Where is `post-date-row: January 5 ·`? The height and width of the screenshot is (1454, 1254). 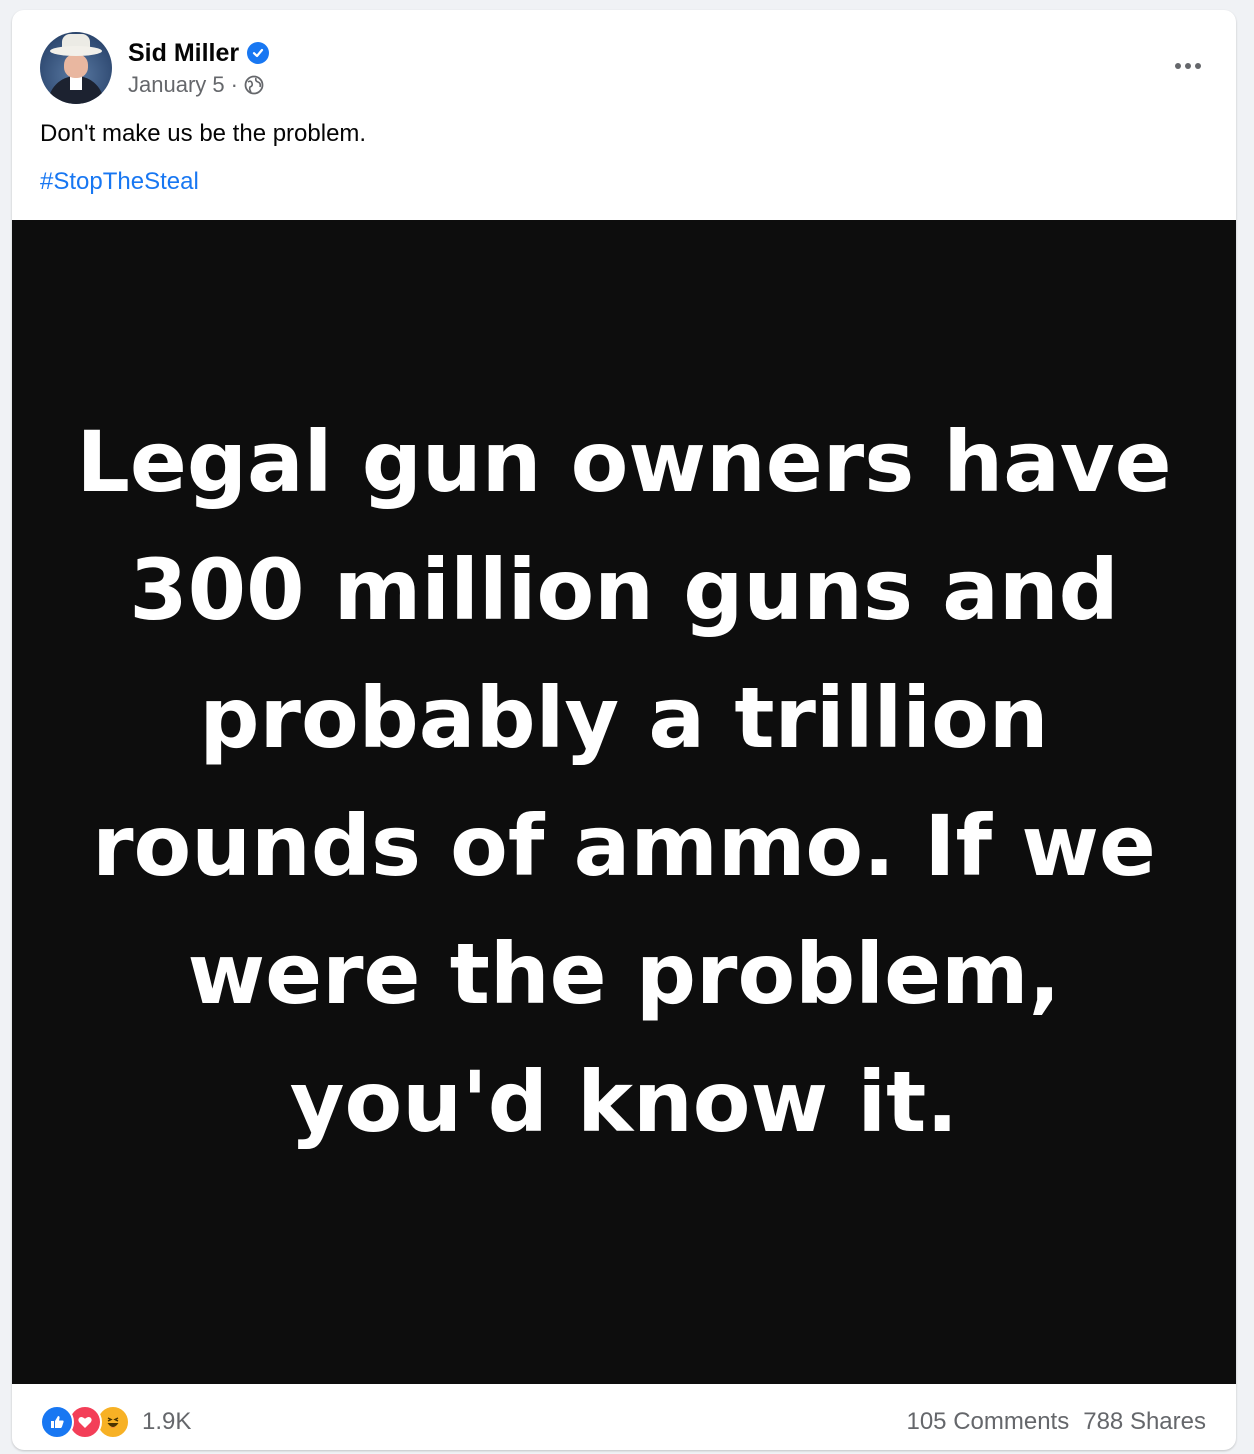 post-date-row: January 5 · is located at coordinates (198, 85).